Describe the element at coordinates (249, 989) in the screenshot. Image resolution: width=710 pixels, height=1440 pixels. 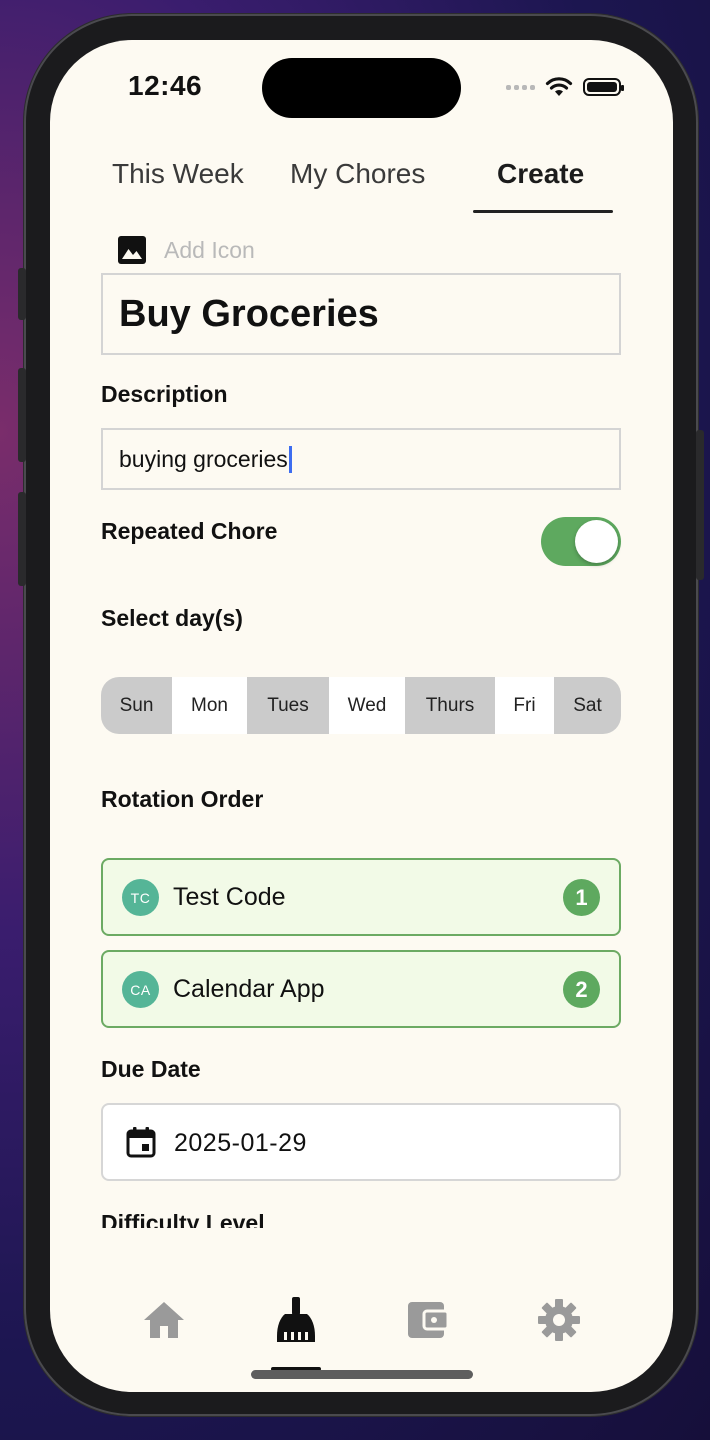
I see `rotation-member-name: Calendar App` at that location.